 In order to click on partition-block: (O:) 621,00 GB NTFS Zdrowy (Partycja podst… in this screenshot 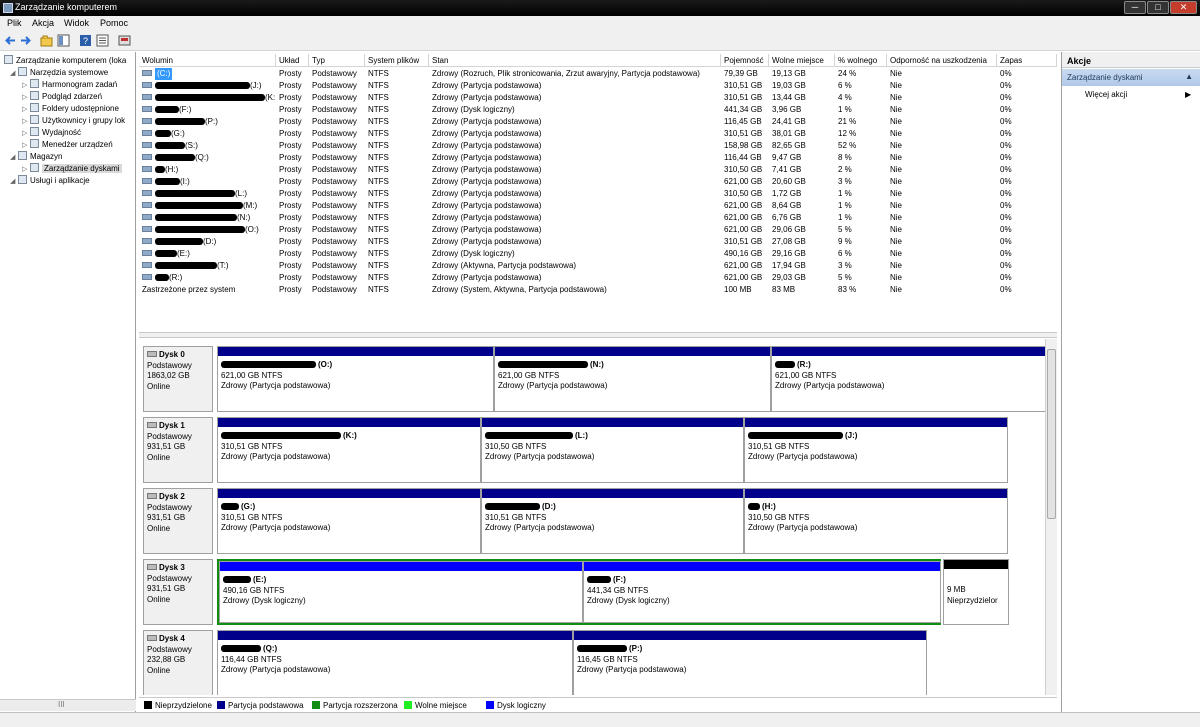, I will do `click(355, 379)`.